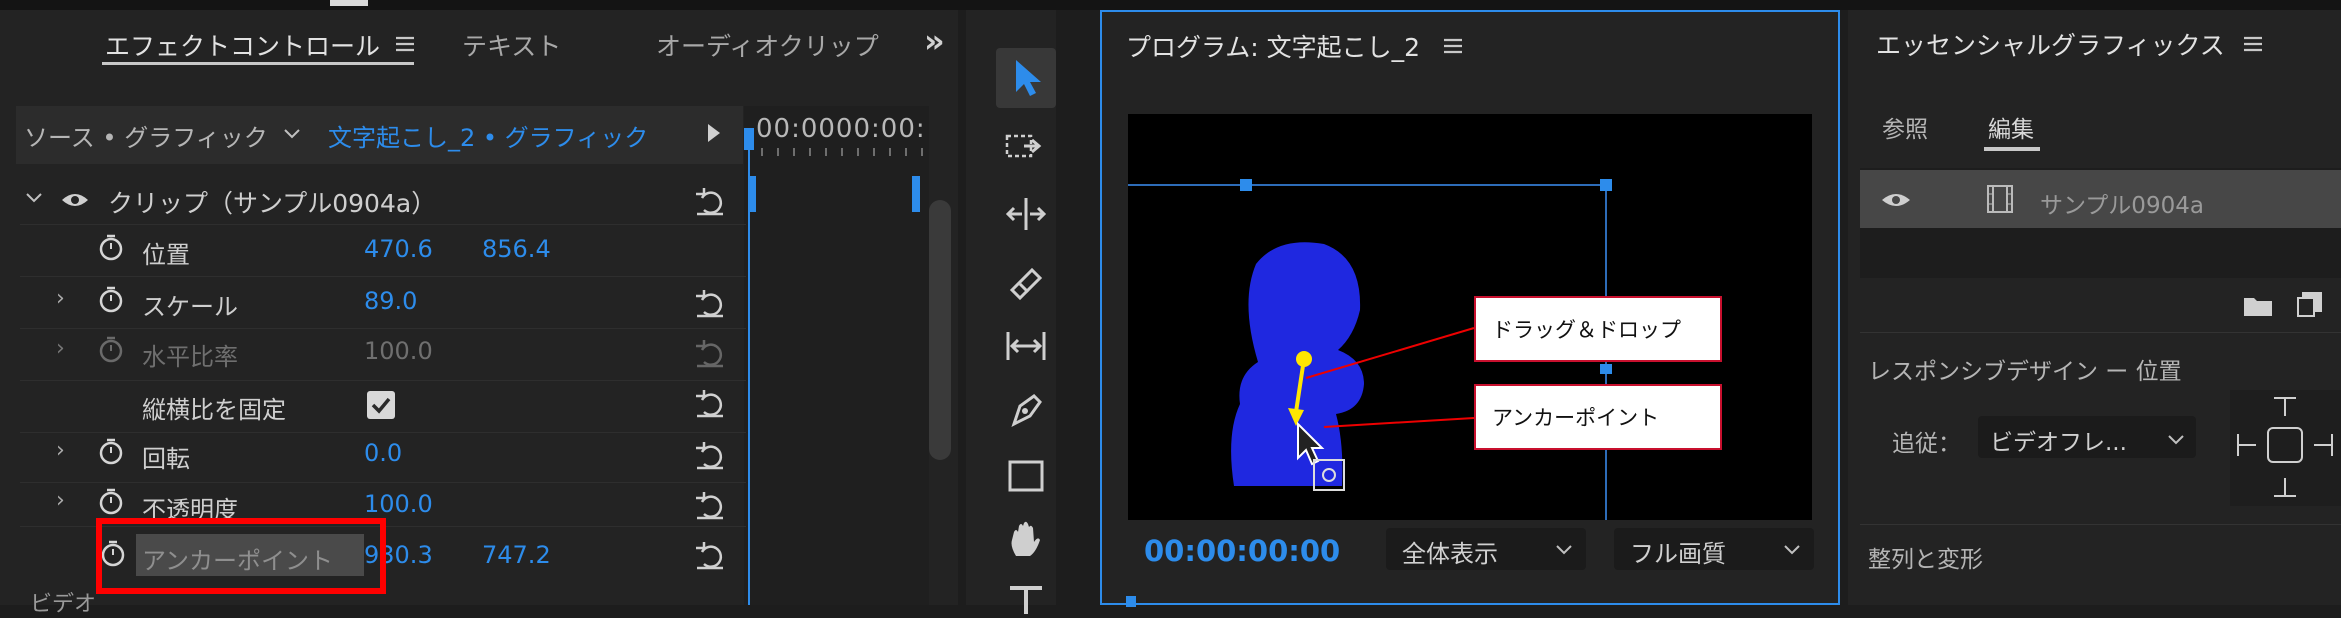 The width and height of the screenshot is (2341, 618). What do you see at coordinates (2012, 149) in the screenshot?
I see `edit-tab-underline` at bounding box center [2012, 149].